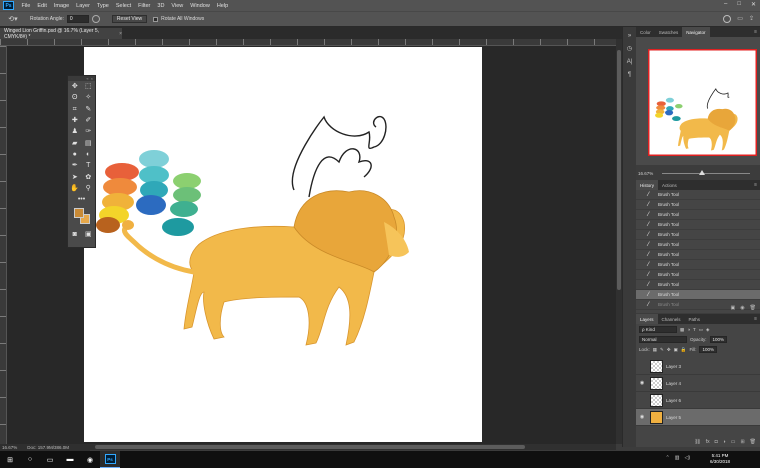 Image resolution: width=760 pixels, height=468 pixels. Describe the element at coordinates (79, 213) in the screenshot. I see `foreground-color-swatch` at that location.